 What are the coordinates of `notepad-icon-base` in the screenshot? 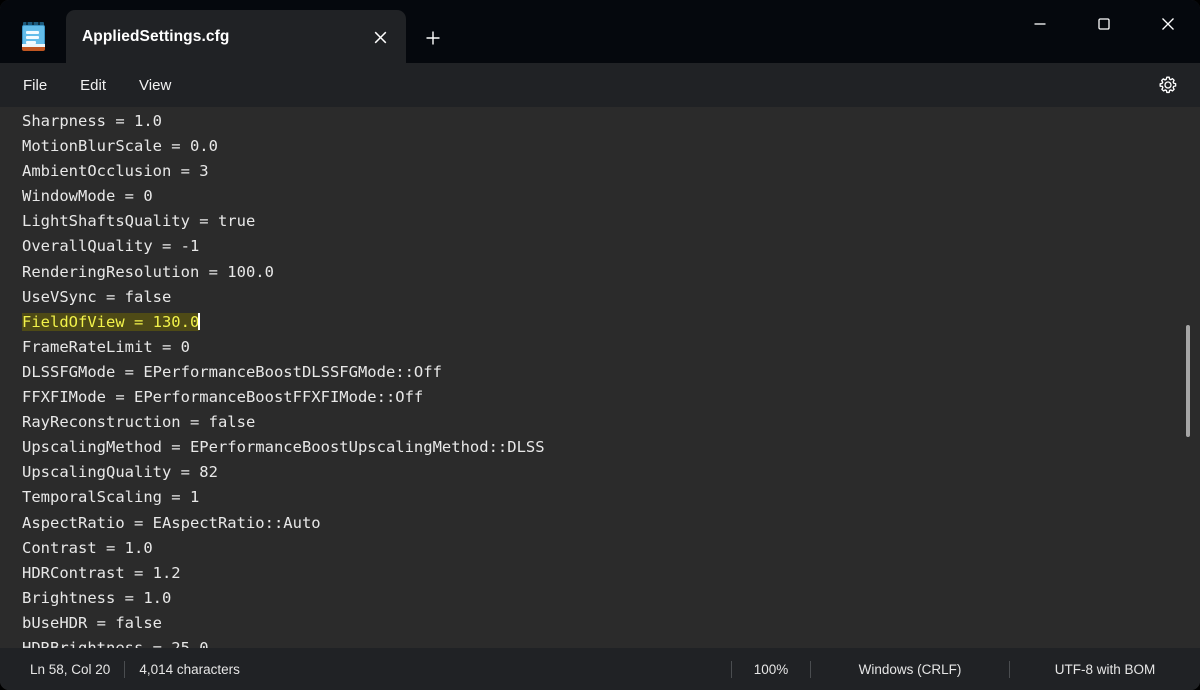 It's located at (33, 49).